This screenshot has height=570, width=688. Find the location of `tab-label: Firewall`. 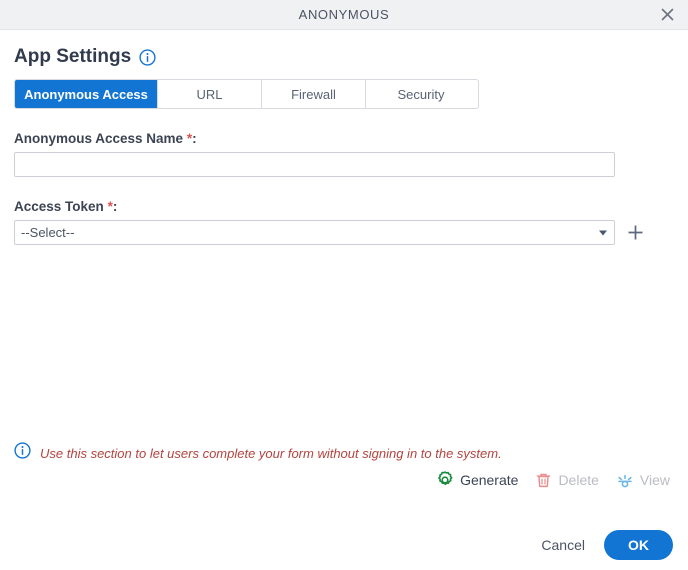

tab-label: Firewall is located at coordinates (313, 94).